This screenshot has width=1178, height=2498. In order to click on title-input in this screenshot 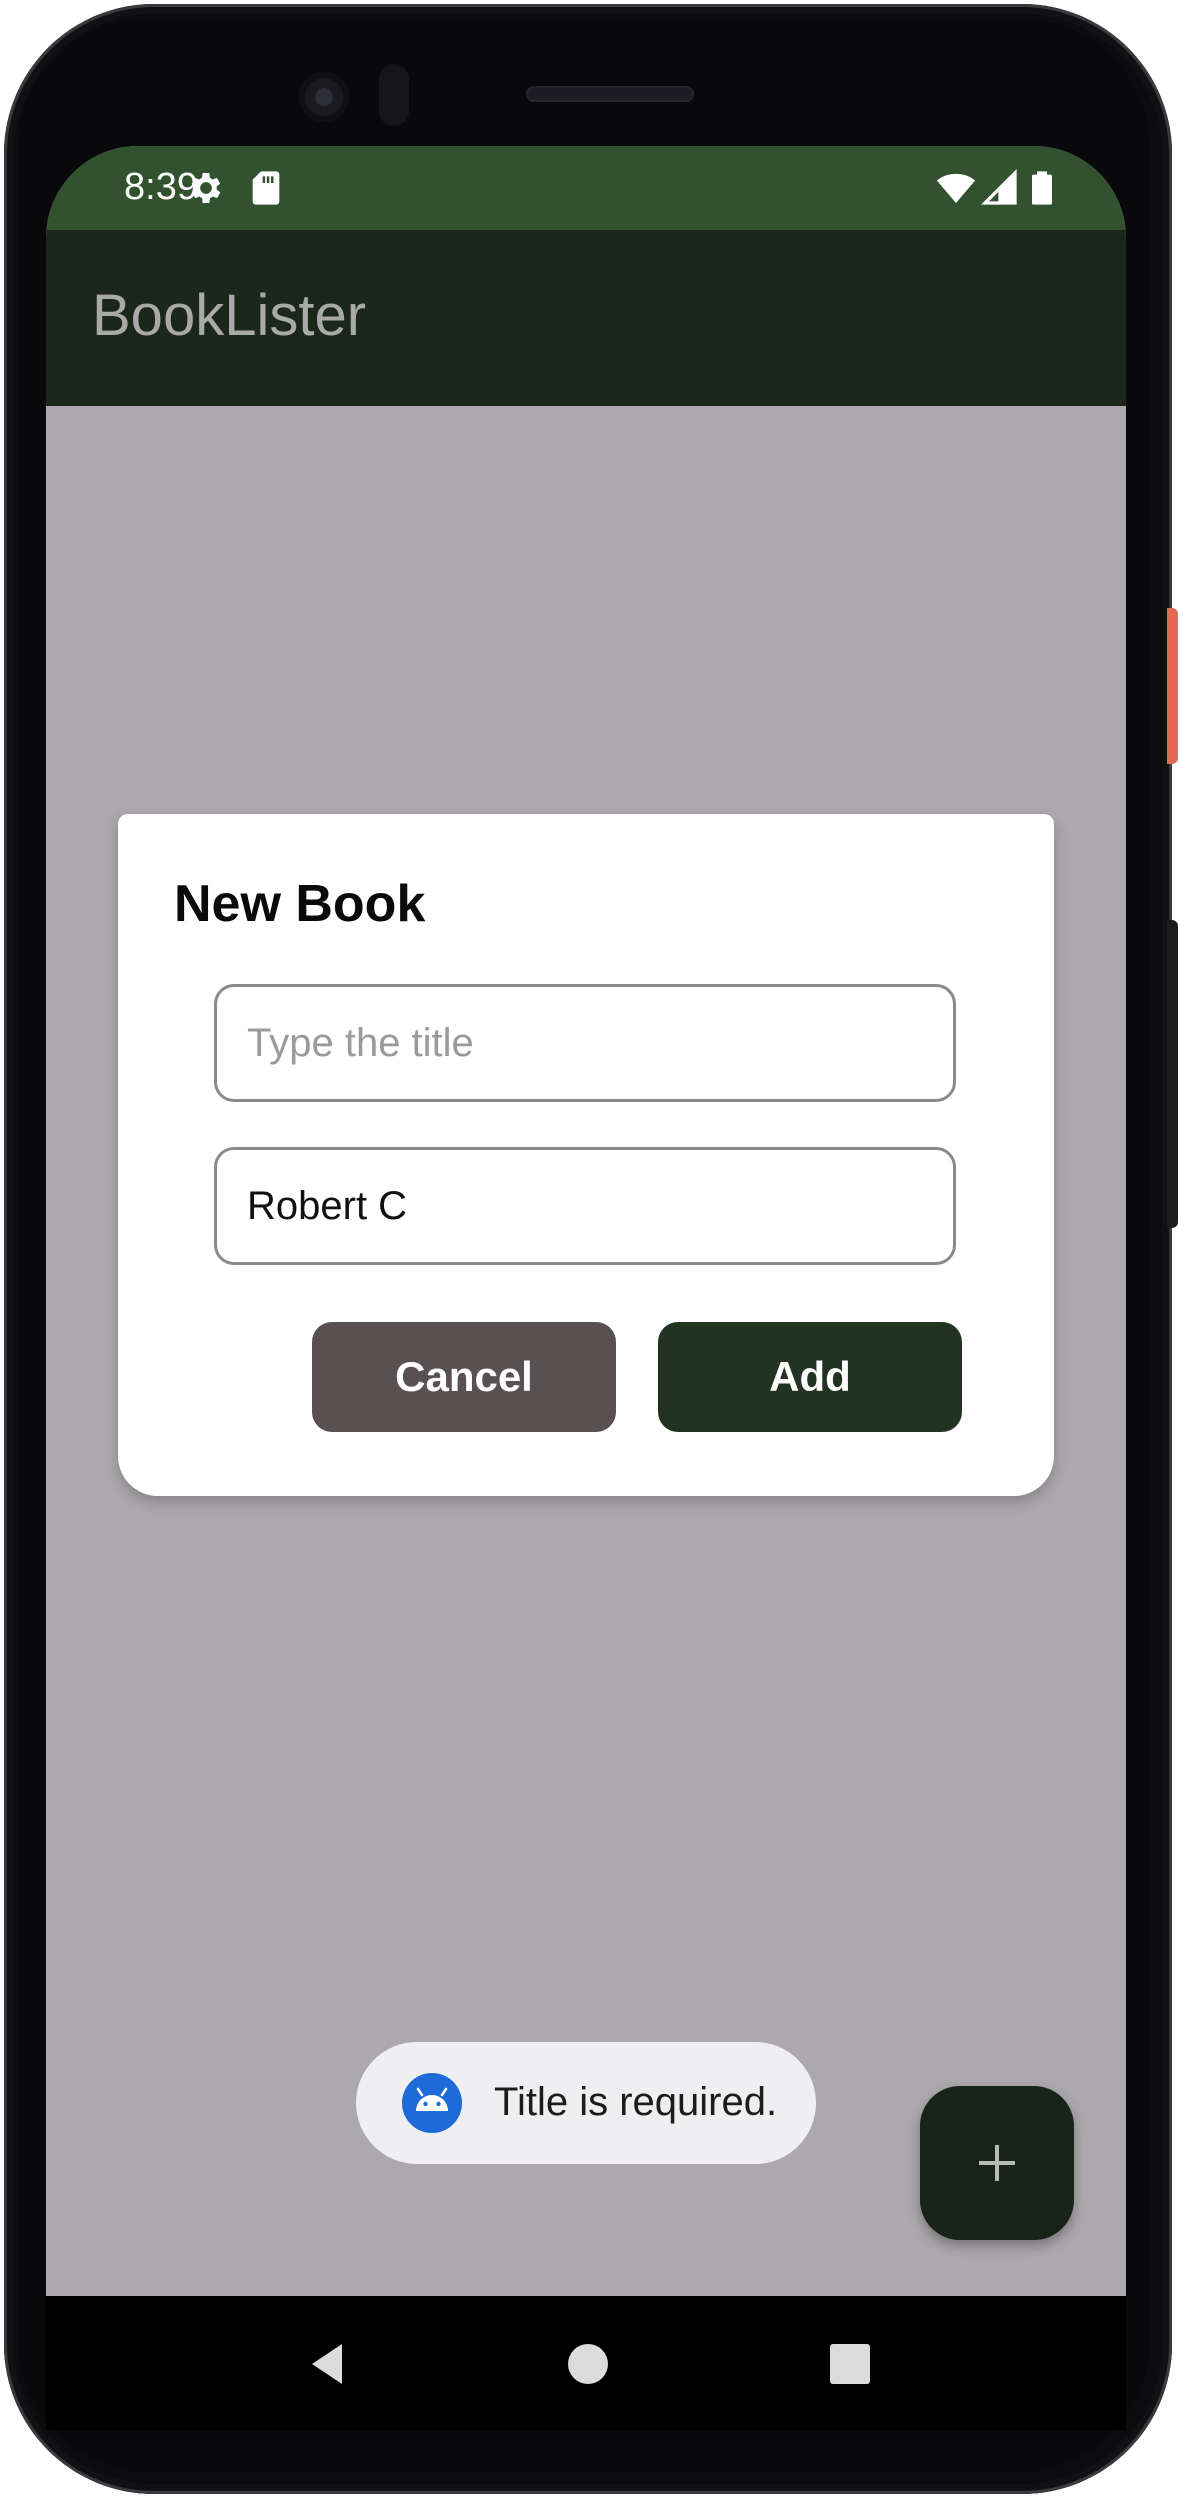, I will do `click(587, 1043)`.